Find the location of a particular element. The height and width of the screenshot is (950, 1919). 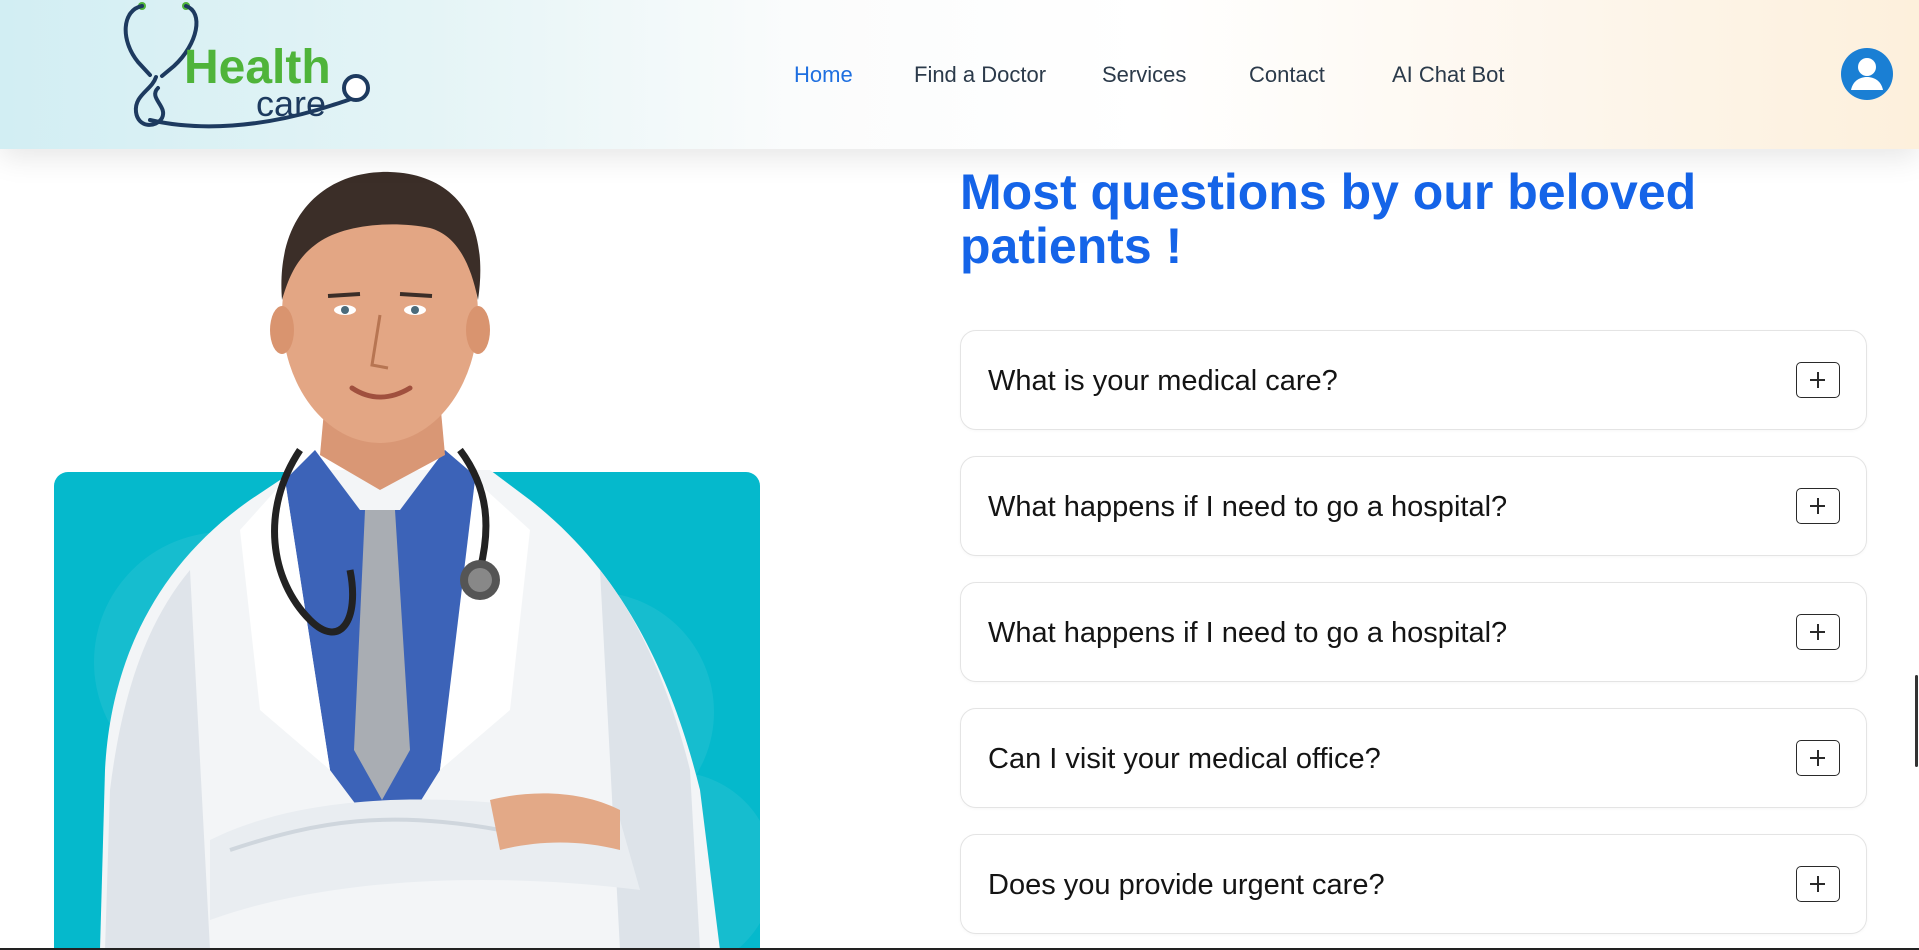

nav-services: Services is located at coordinates (1144, 75).